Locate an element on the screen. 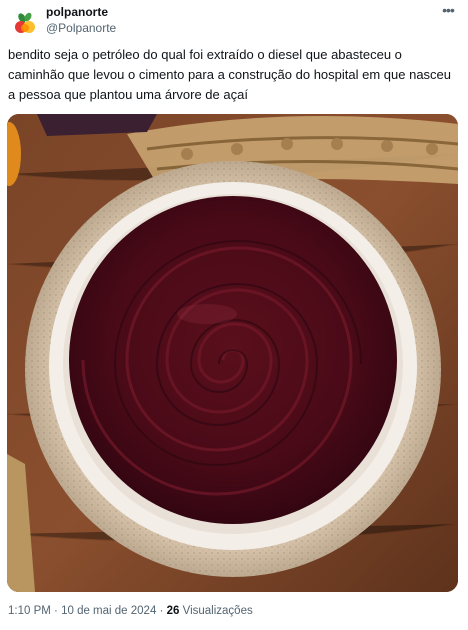 This screenshot has height=630, width=468. display-name: polpanorte is located at coordinates (81, 12).